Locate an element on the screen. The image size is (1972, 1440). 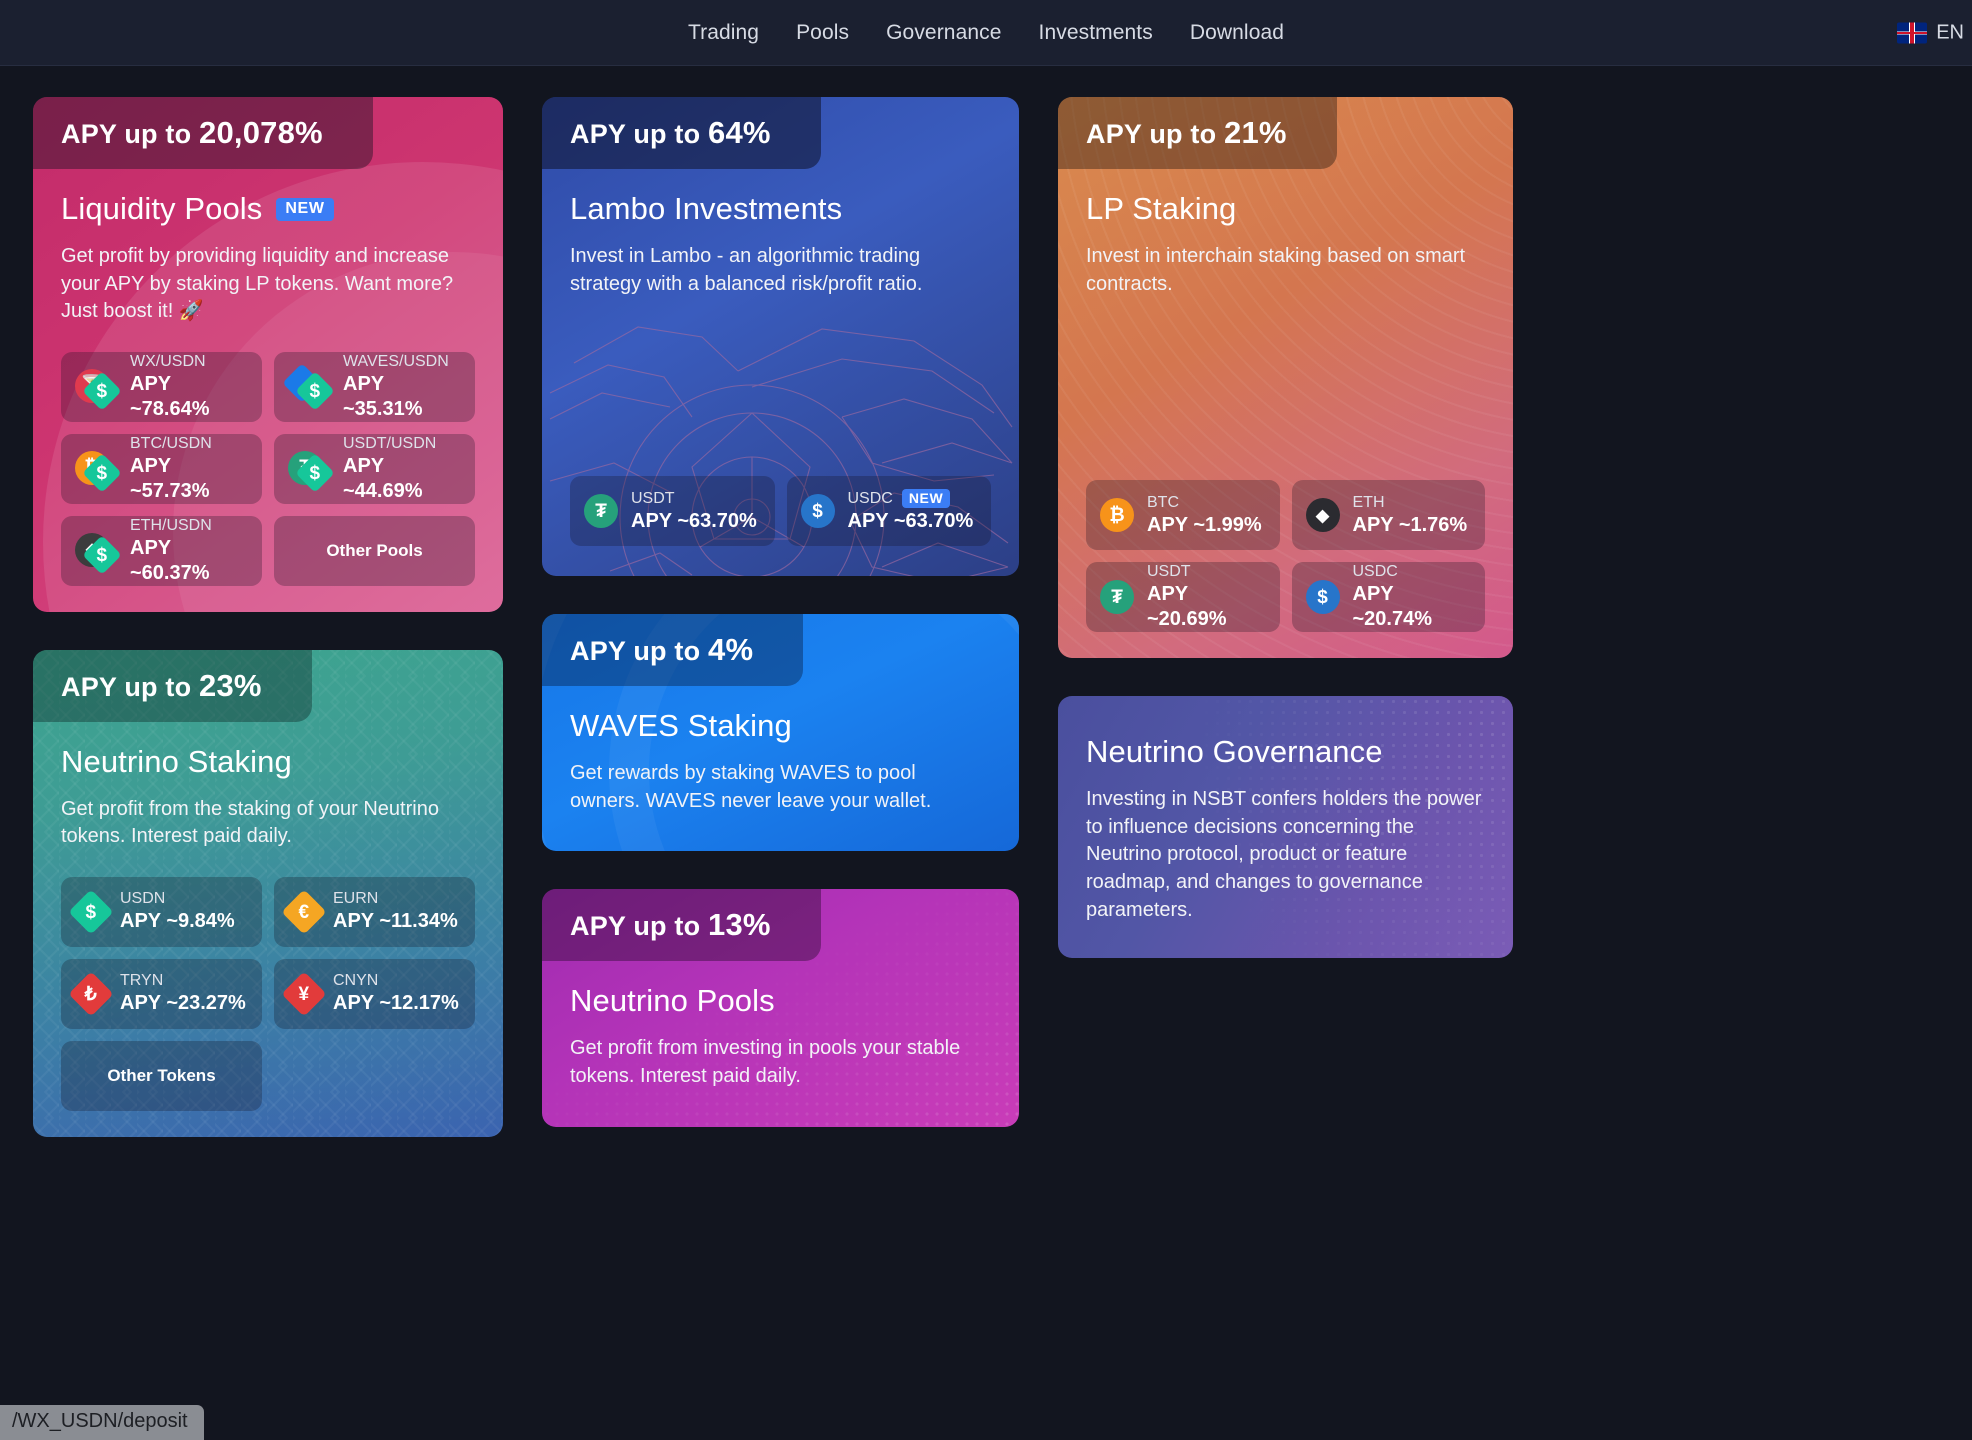
card-title: WAVES Staking is located at coordinates (780, 726).